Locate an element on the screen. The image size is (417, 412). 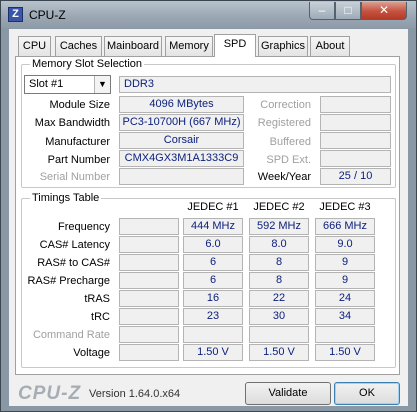
slot-select-value: Slot #1 is located at coordinates (46, 84).